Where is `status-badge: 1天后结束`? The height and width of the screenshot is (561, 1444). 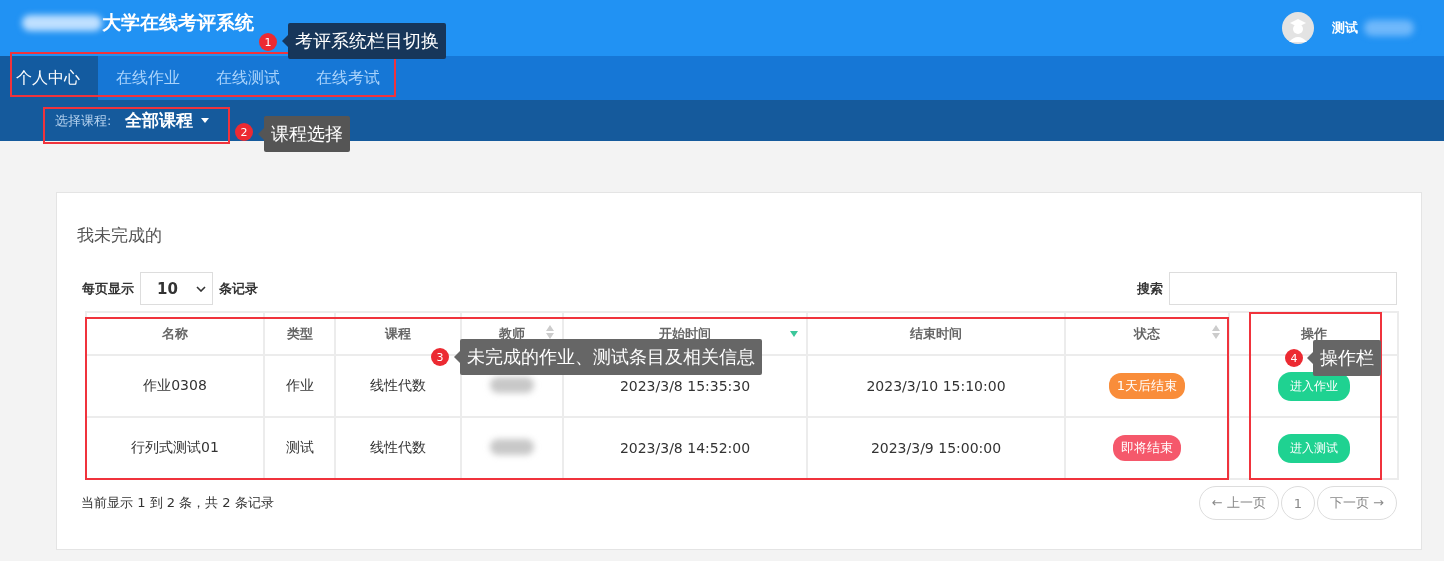
status-badge: 1天后结束 is located at coordinates (1147, 386).